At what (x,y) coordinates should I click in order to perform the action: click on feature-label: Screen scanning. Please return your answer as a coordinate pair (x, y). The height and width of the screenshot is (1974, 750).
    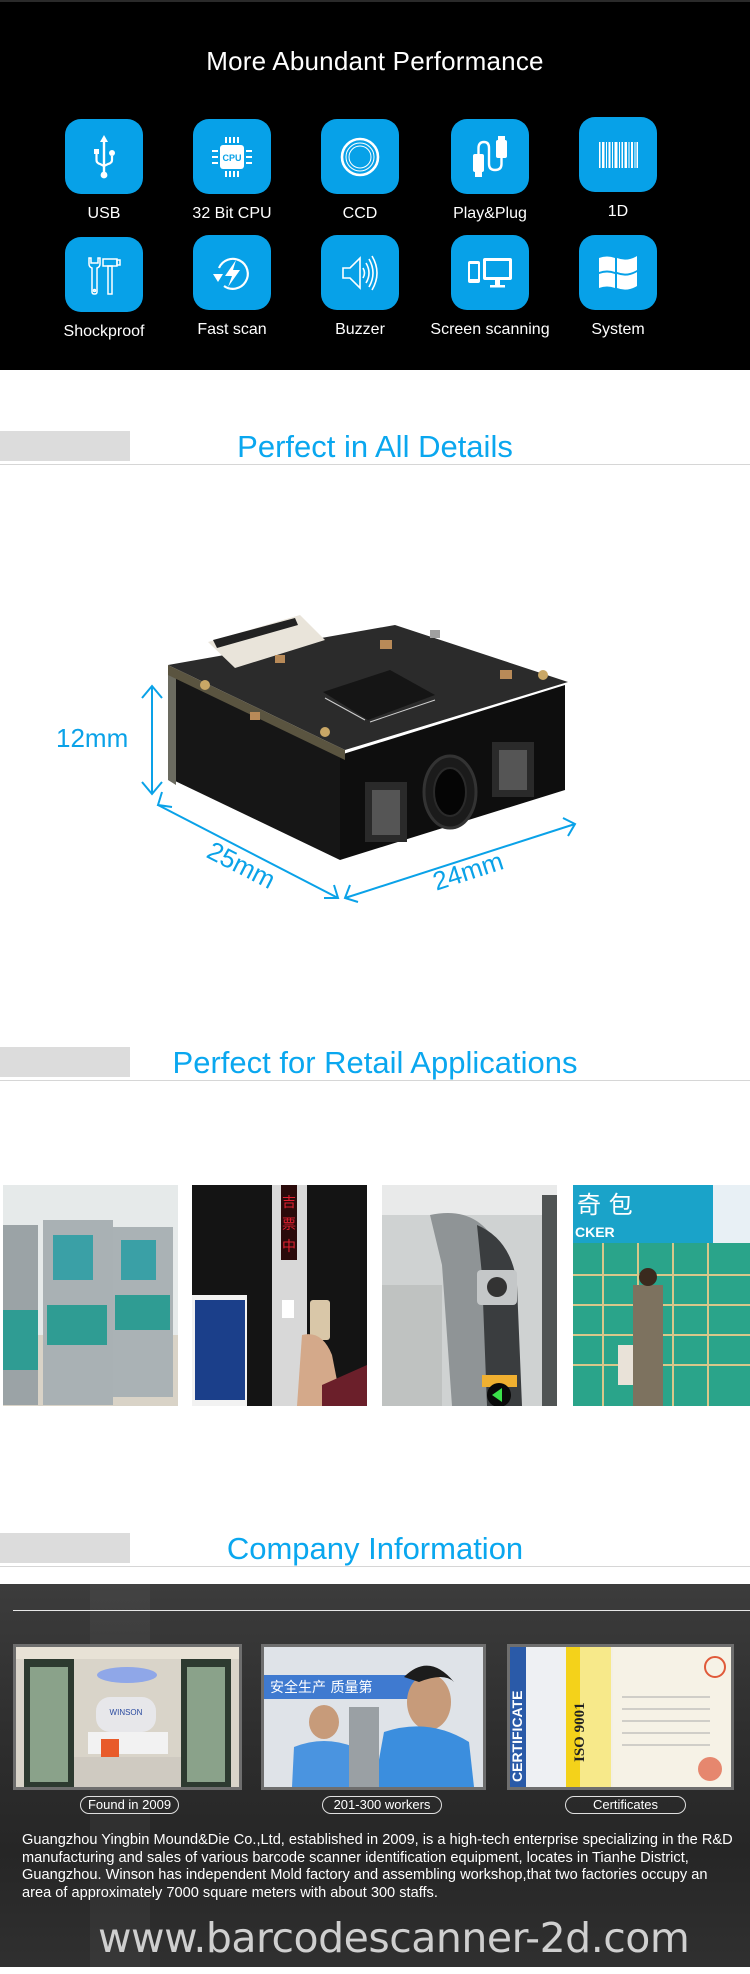
    Looking at the image, I should click on (490, 329).